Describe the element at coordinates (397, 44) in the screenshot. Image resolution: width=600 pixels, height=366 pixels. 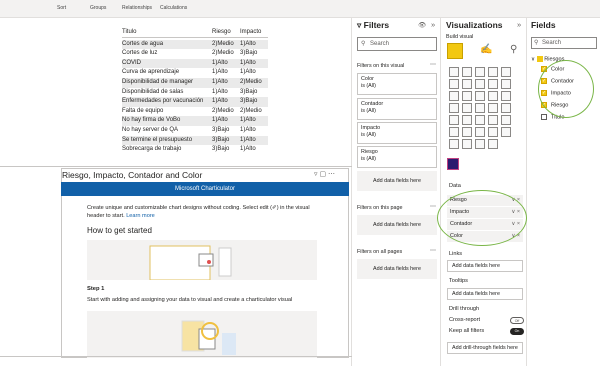
I see `filters-search-input: ⚲ Search` at that location.